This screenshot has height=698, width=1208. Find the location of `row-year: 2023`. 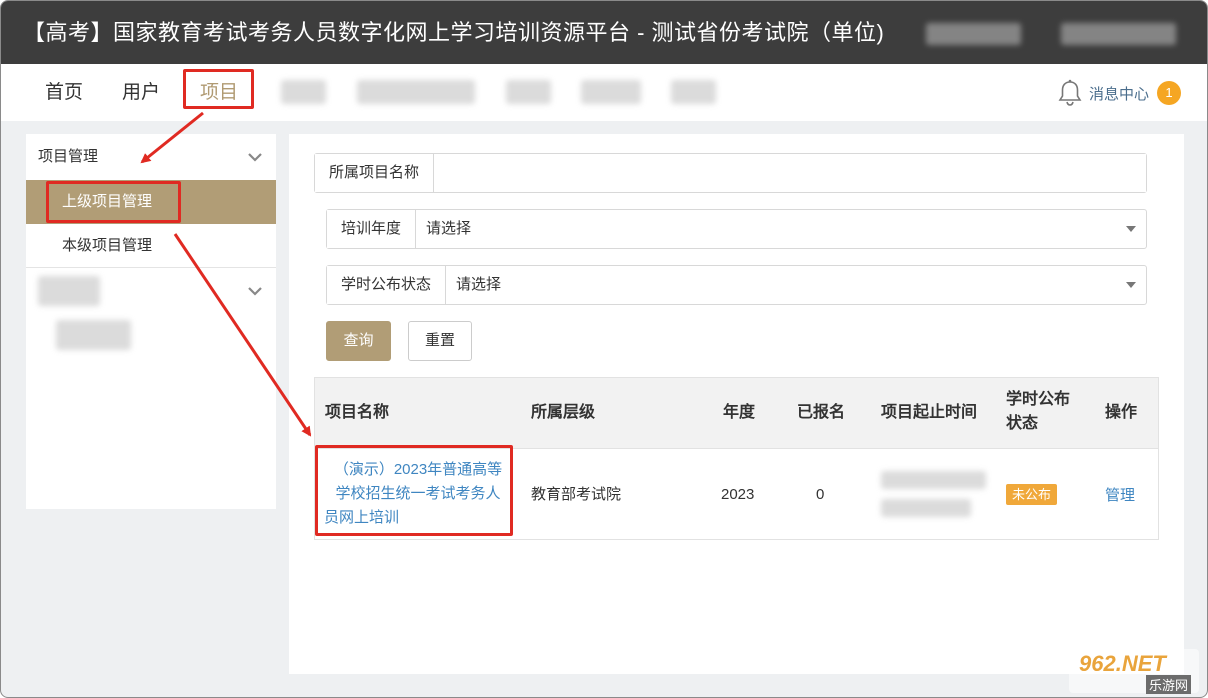

row-year: 2023 is located at coordinates (738, 494).